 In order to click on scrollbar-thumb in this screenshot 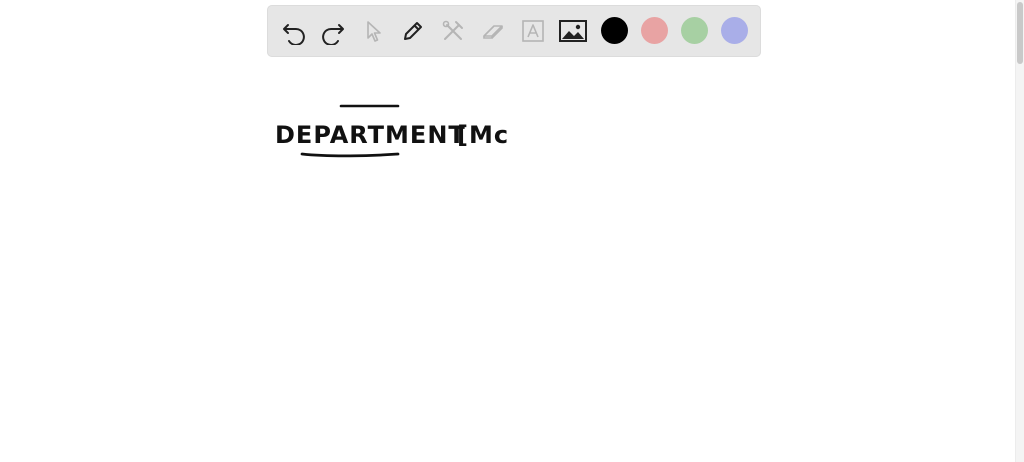, I will do `click(1020, 33)`.